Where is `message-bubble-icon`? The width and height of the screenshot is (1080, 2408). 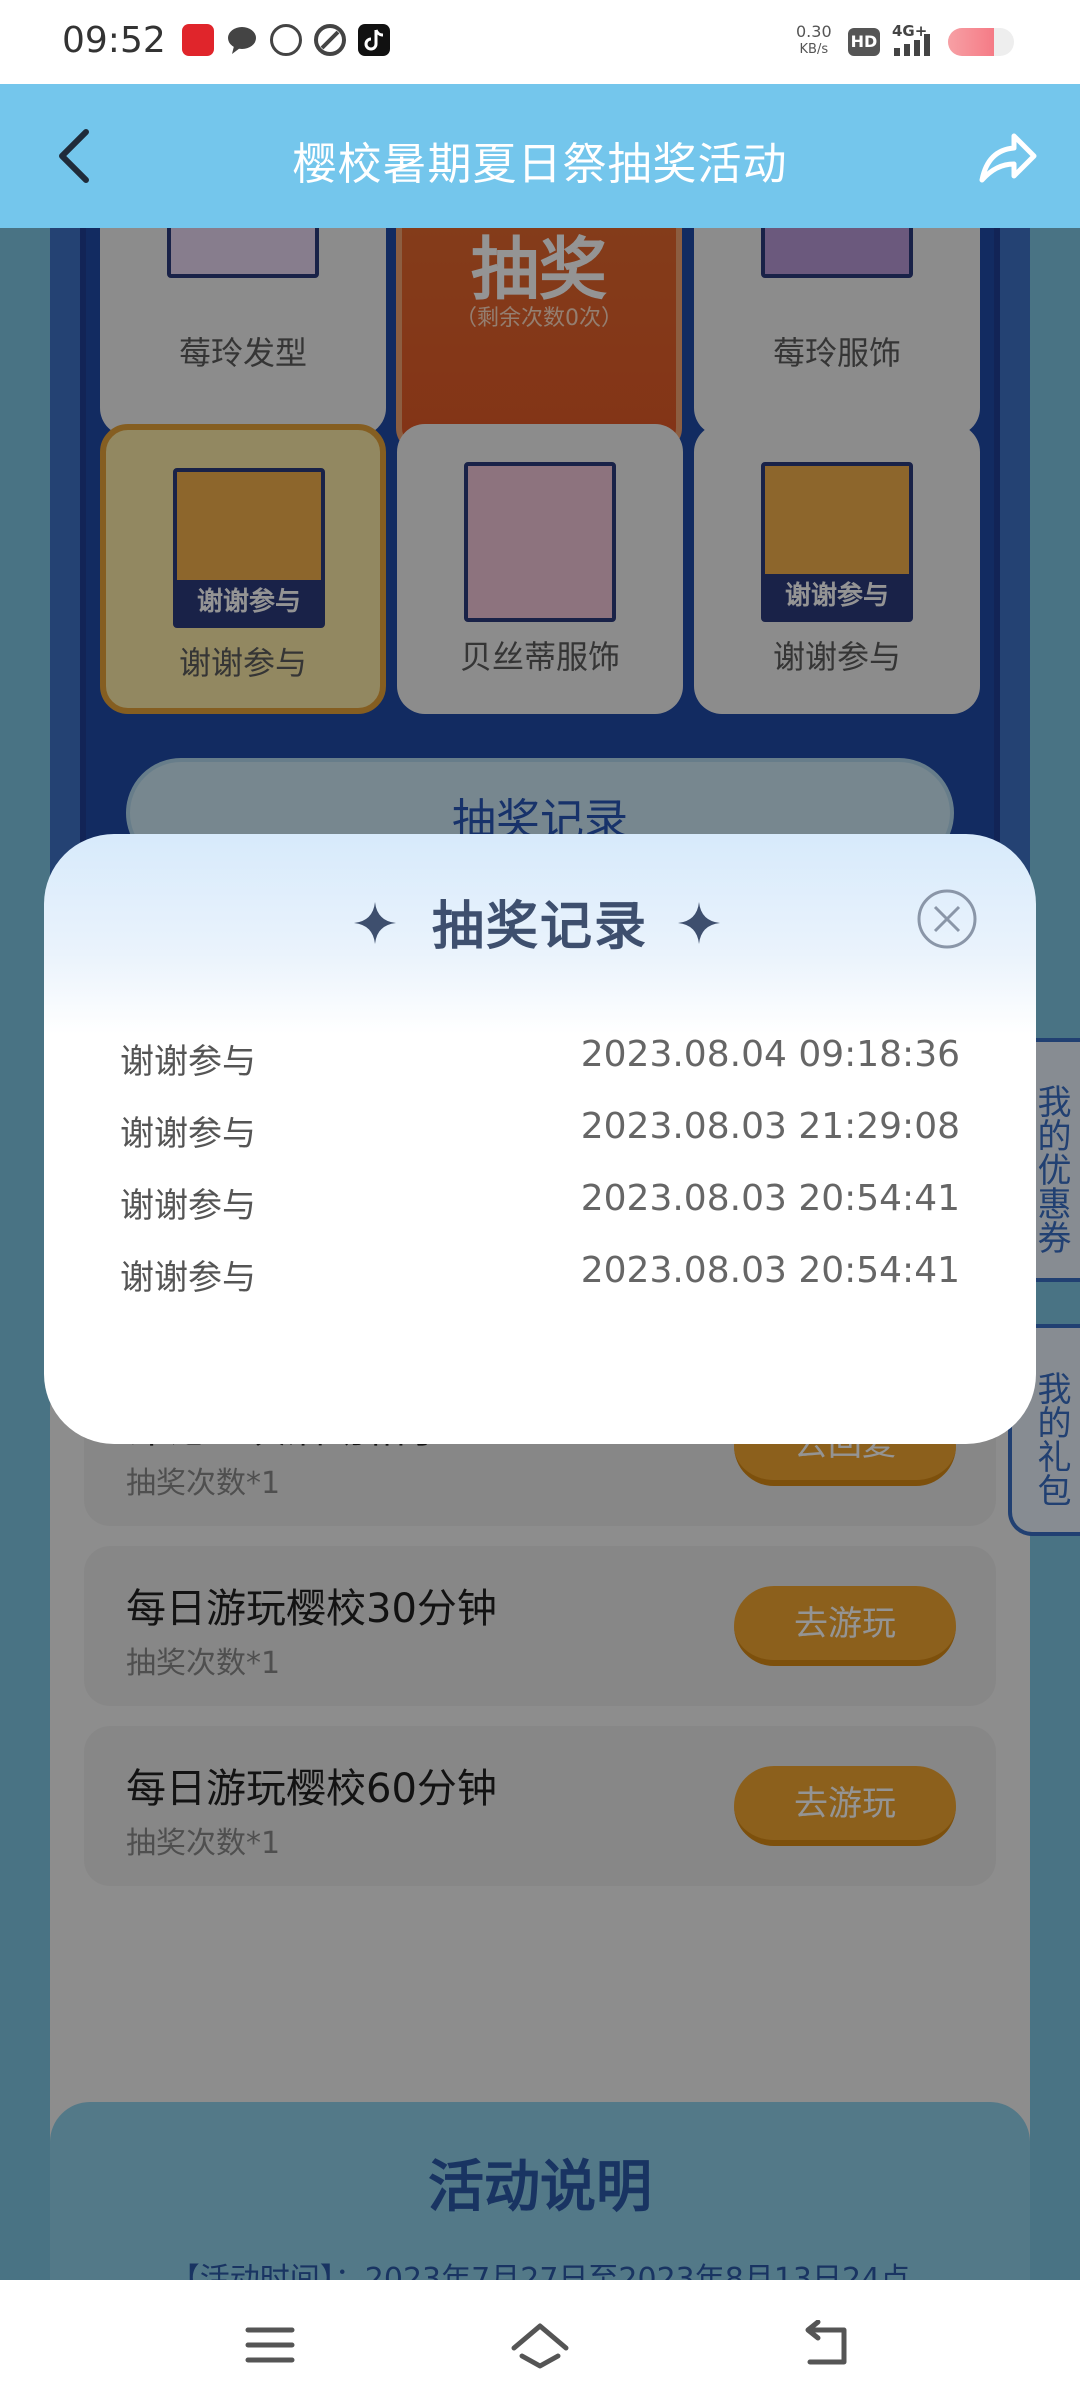 message-bubble-icon is located at coordinates (242, 40).